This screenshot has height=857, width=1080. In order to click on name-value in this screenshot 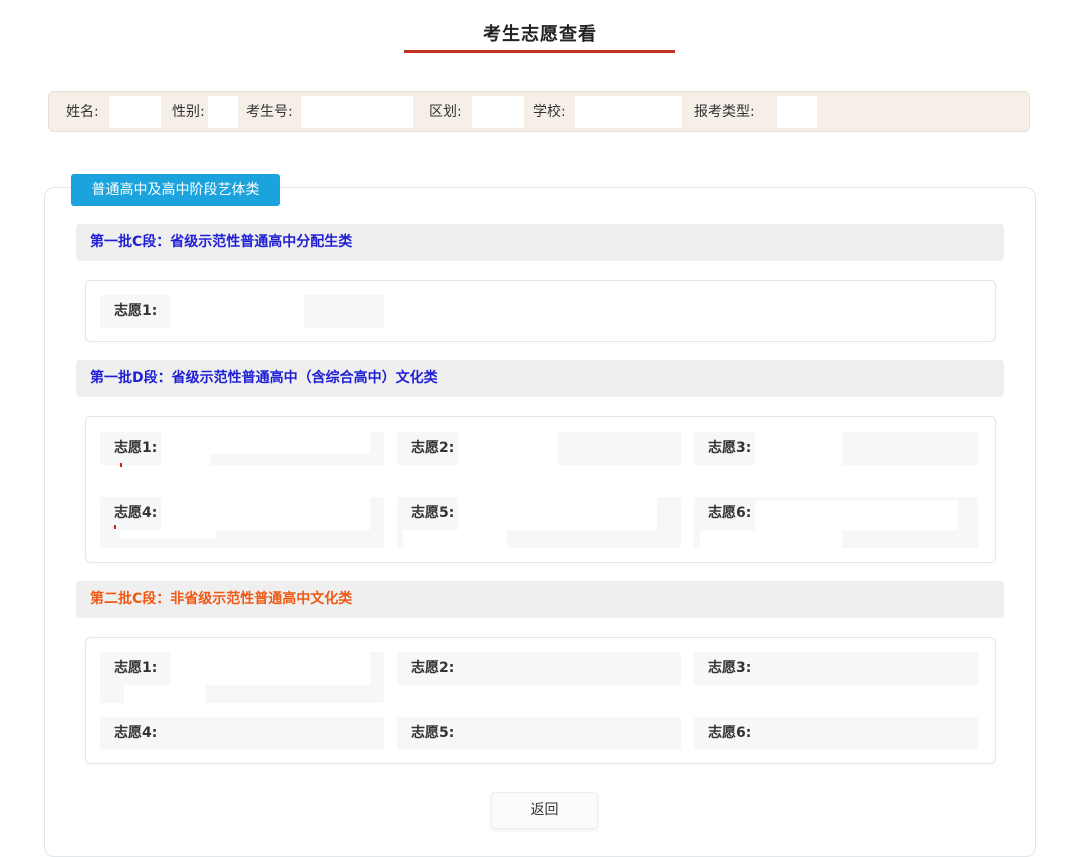, I will do `click(135, 112)`.